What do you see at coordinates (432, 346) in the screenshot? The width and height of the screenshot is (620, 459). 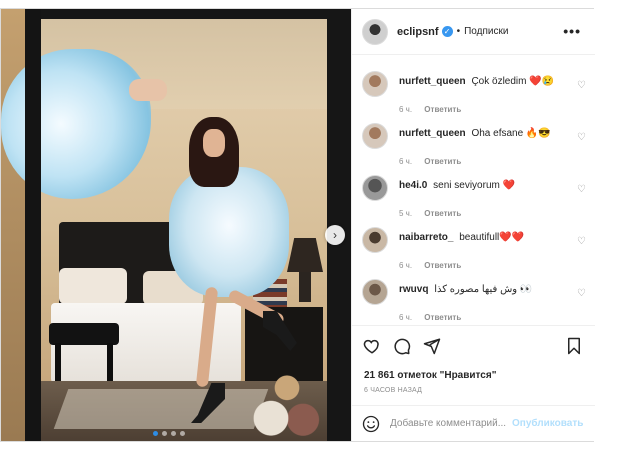 I see `share-plane-icon` at bounding box center [432, 346].